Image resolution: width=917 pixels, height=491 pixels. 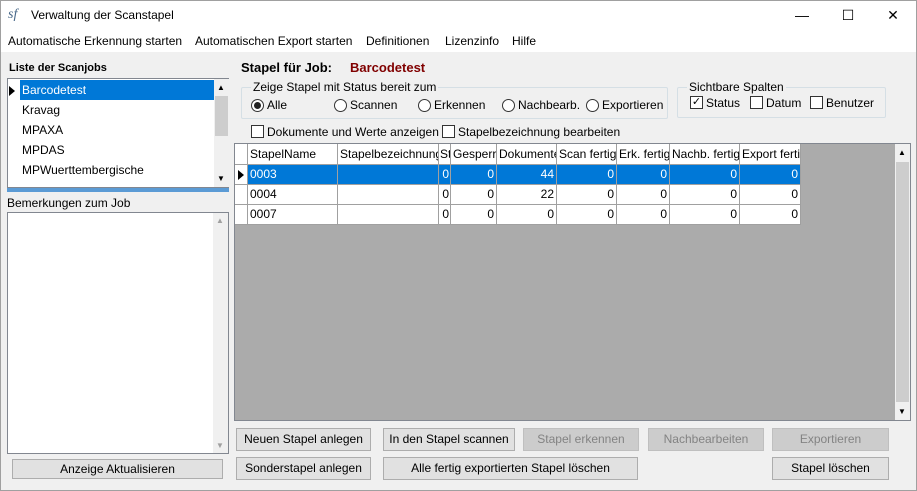 I want to click on menu-definitions: Definitionen, so click(x=397, y=41).